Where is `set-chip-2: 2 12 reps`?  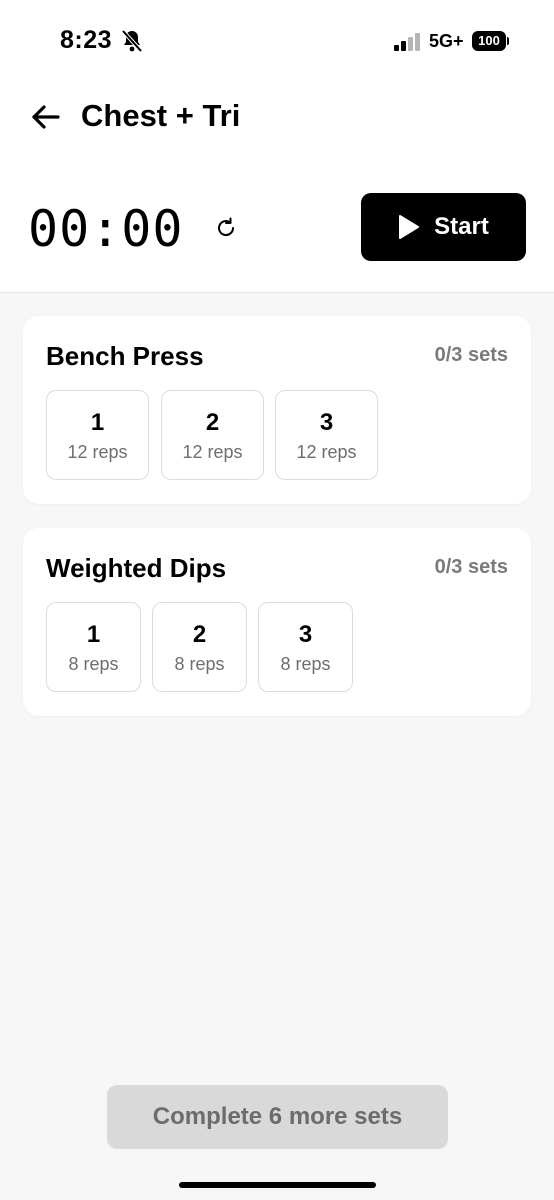
set-chip-2: 2 12 reps is located at coordinates (212, 435).